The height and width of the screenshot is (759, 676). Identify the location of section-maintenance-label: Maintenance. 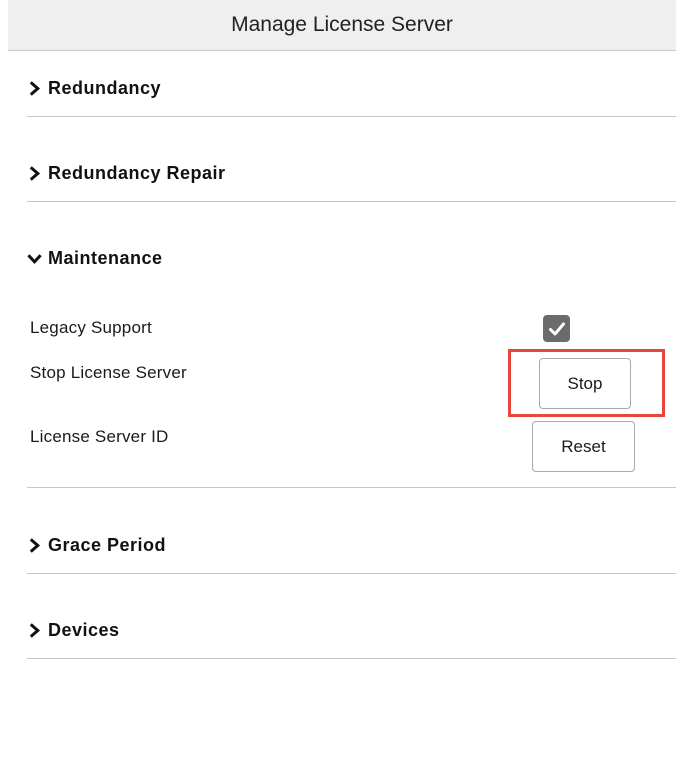
(105, 258).